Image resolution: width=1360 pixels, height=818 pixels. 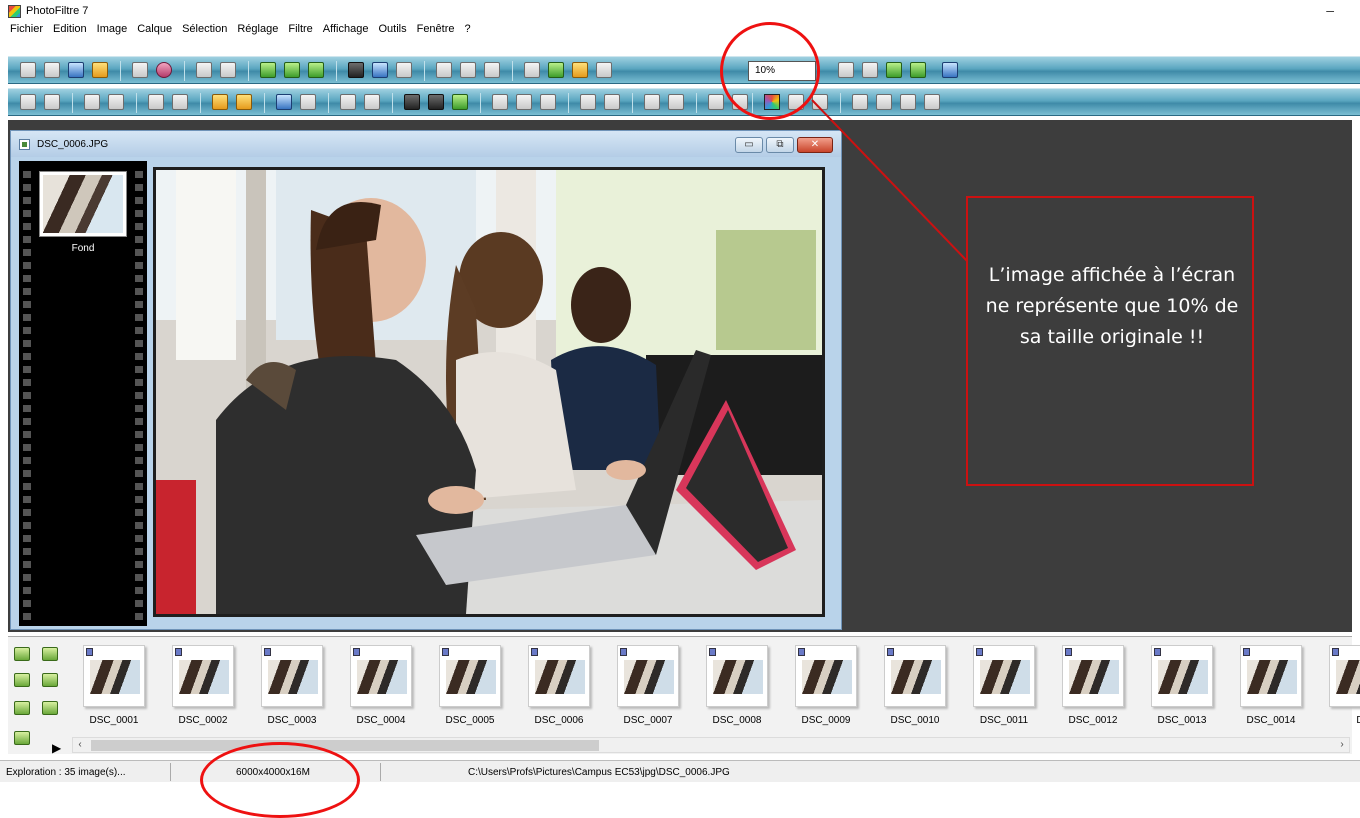 What do you see at coordinates (22, 738) in the screenshot?
I see `folder-options-icon` at bounding box center [22, 738].